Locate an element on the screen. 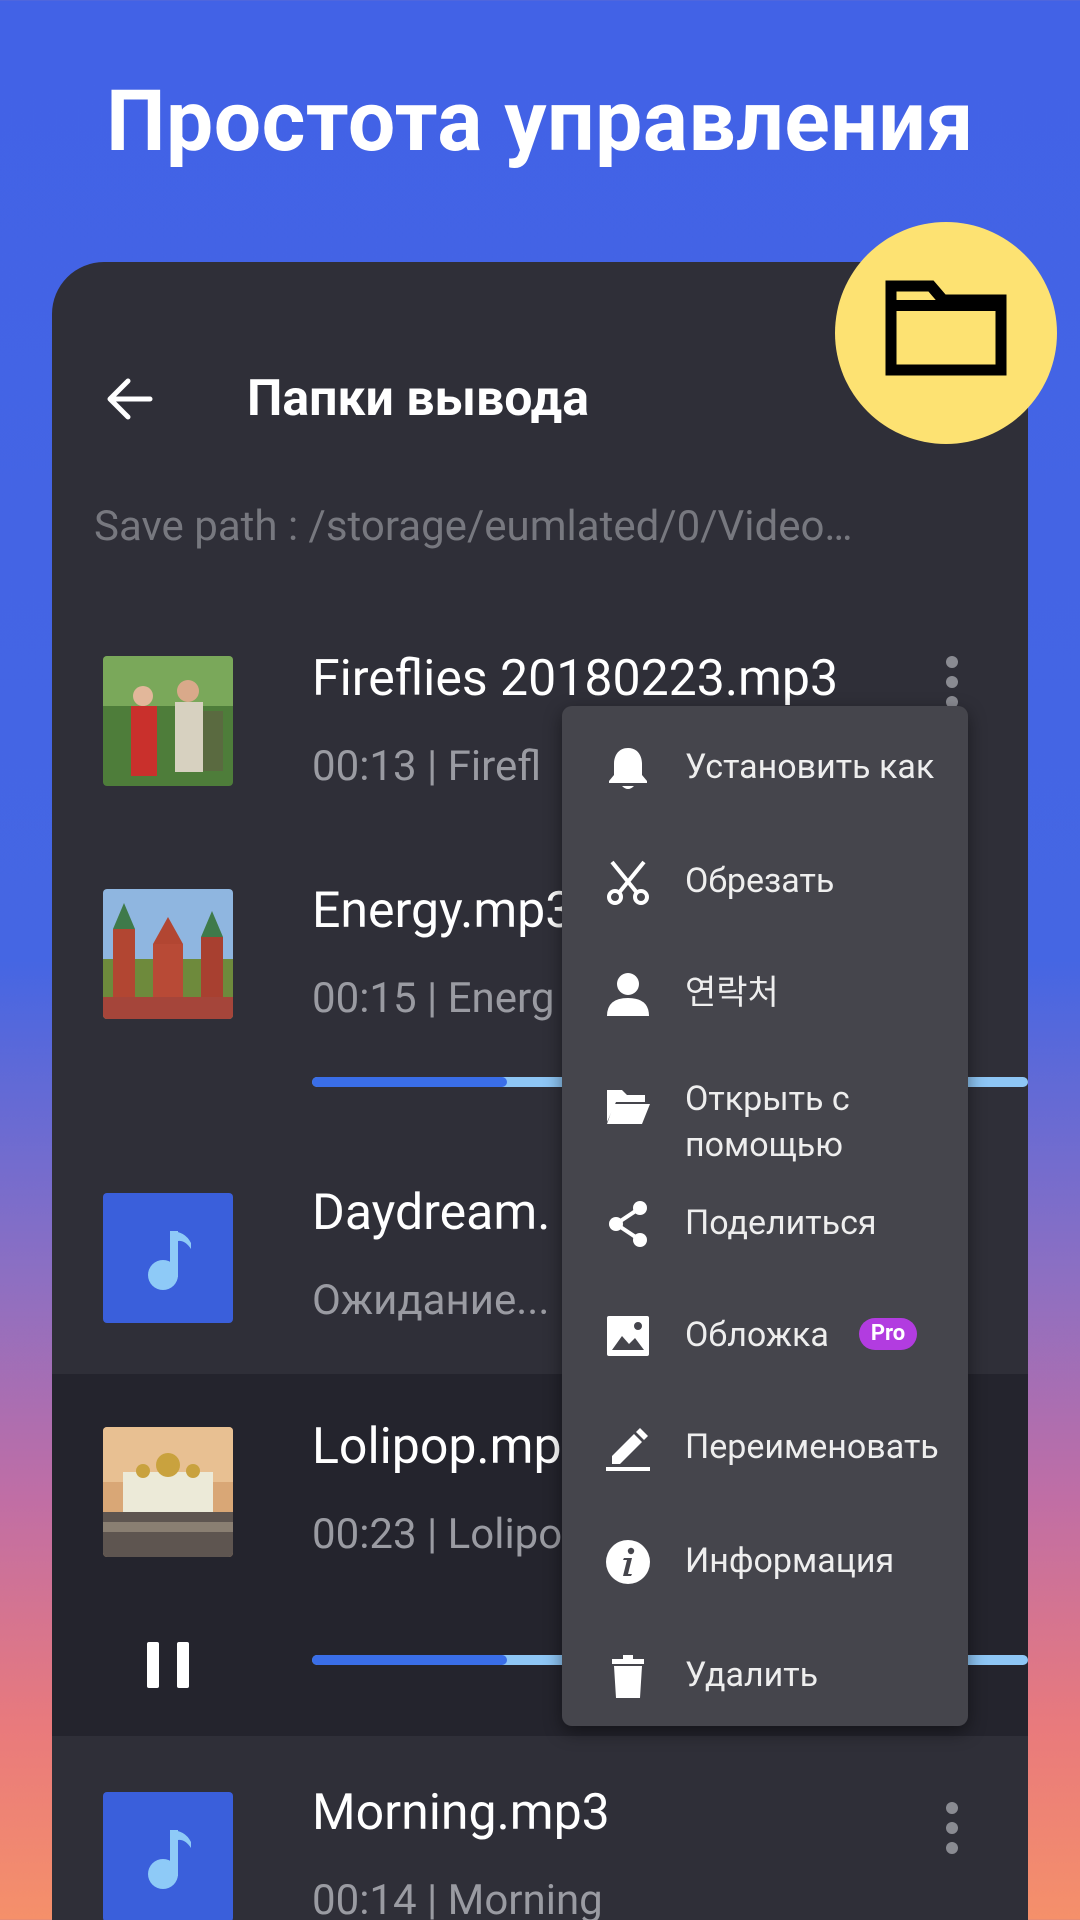 This screenshot has height=1920, width=1080. page-title: Папки вывода is located at coordinates (418, 399).